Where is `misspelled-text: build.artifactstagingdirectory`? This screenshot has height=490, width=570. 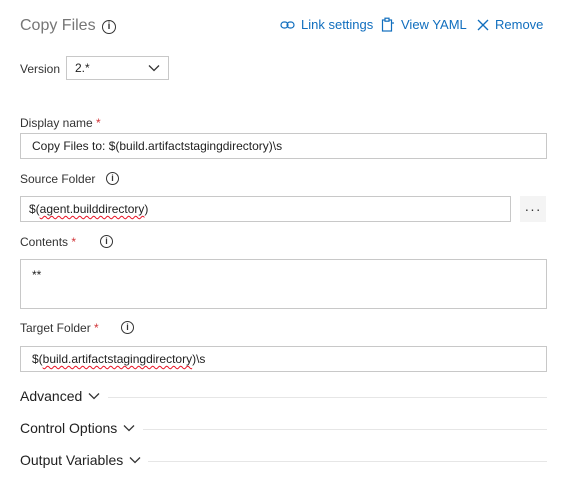
misspelled-text: build.artifactstagingdirectory is located at coordinates (117, 359).